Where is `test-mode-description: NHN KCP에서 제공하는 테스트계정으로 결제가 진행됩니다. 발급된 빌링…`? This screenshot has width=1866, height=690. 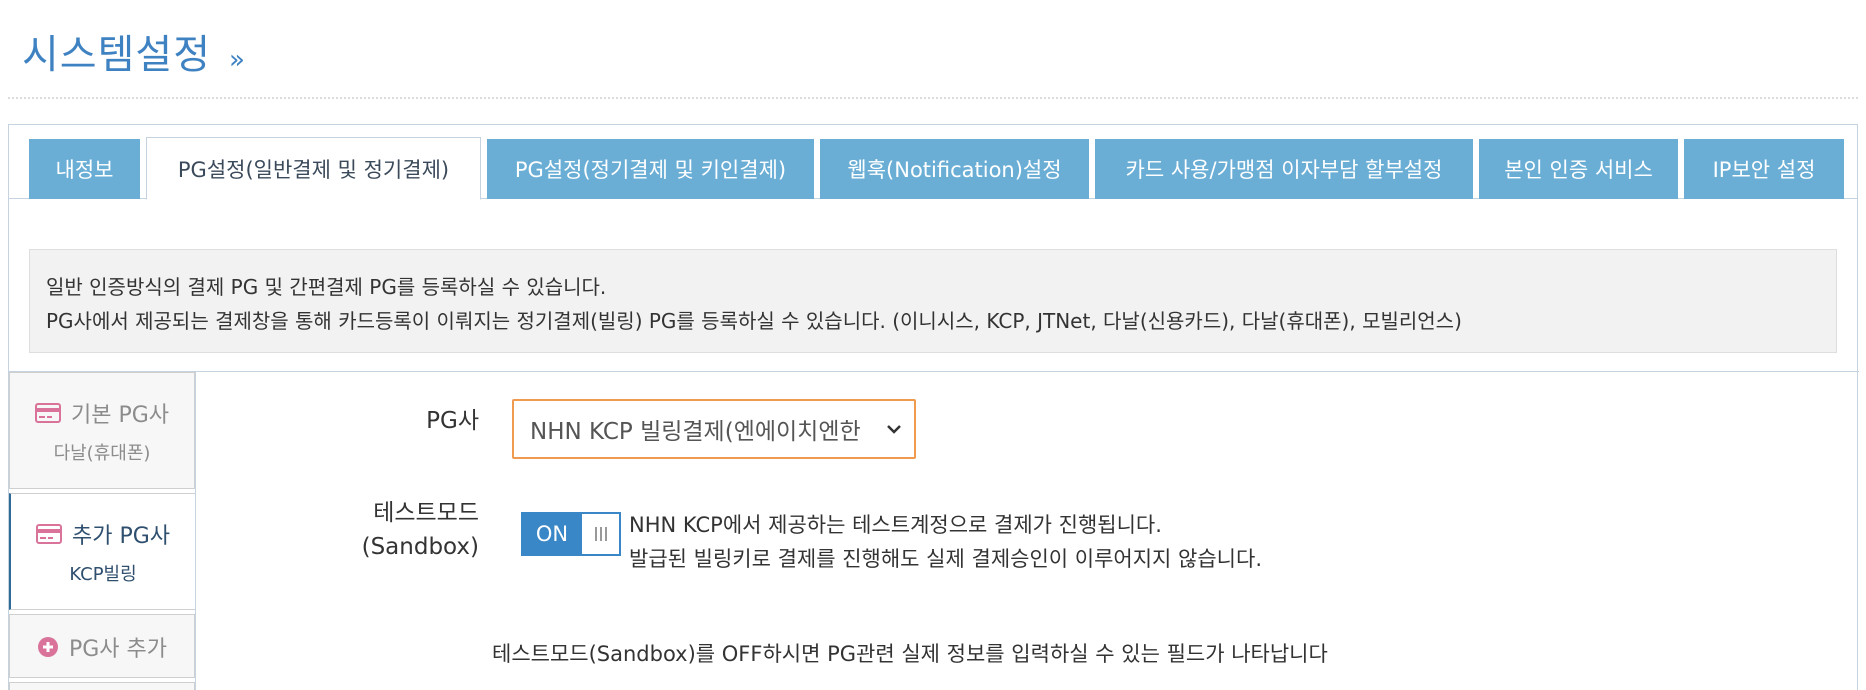
test-mode-description: NHN KCP에서 제공하는 테스트계정으로 결제가 진행됩니다. 발급된 빌링… is located at coordinates (945, 542).